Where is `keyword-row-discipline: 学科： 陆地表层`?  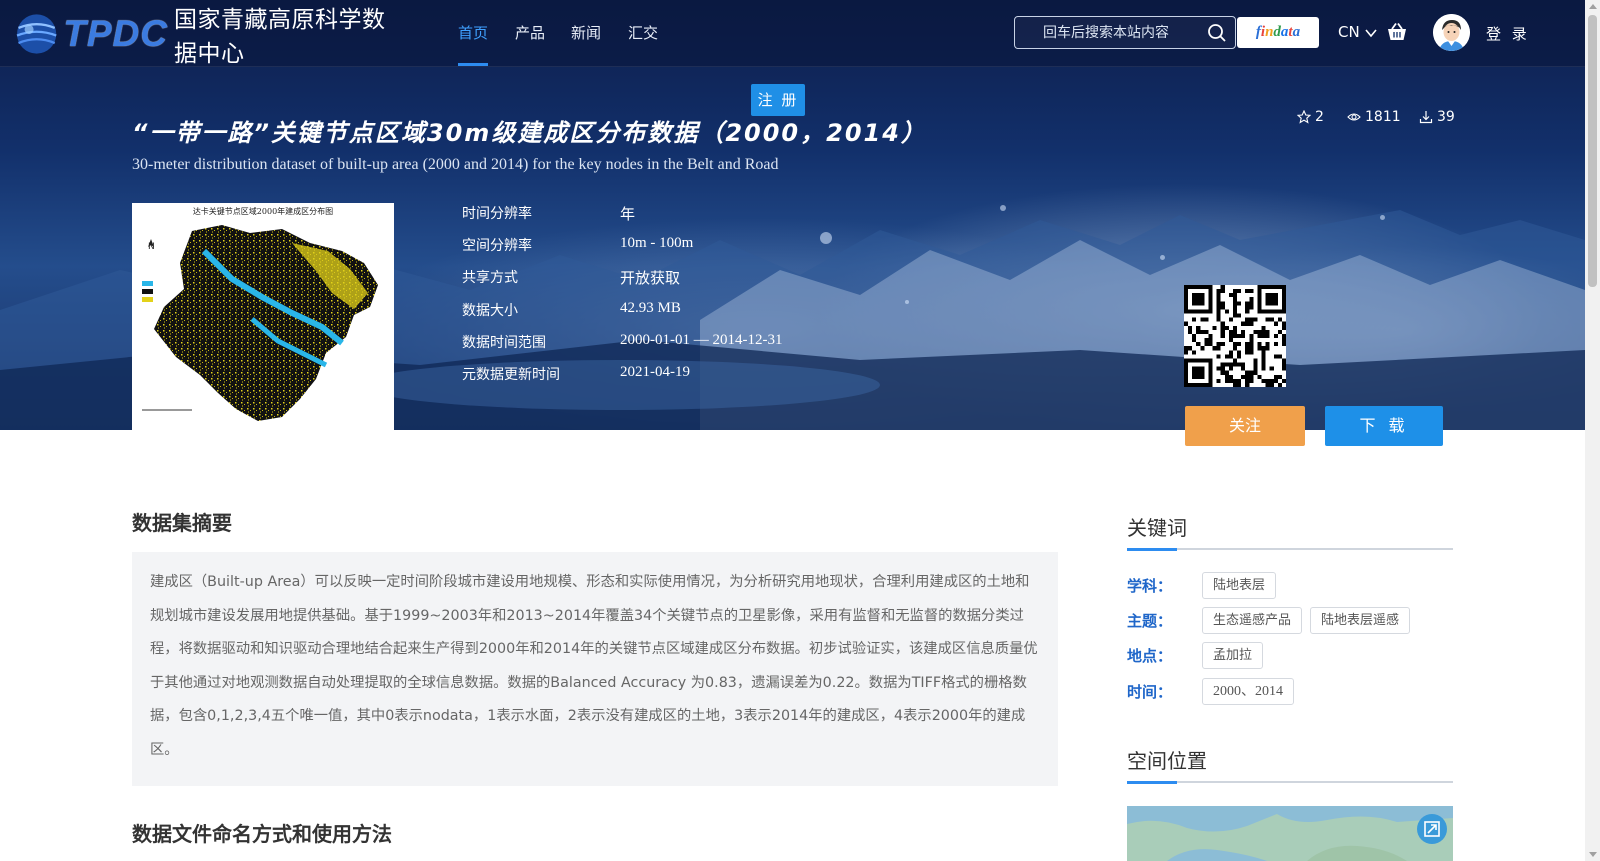 keyword-row-discipline: 学科： 陆地表层 is located at coordinates (1205, 585).